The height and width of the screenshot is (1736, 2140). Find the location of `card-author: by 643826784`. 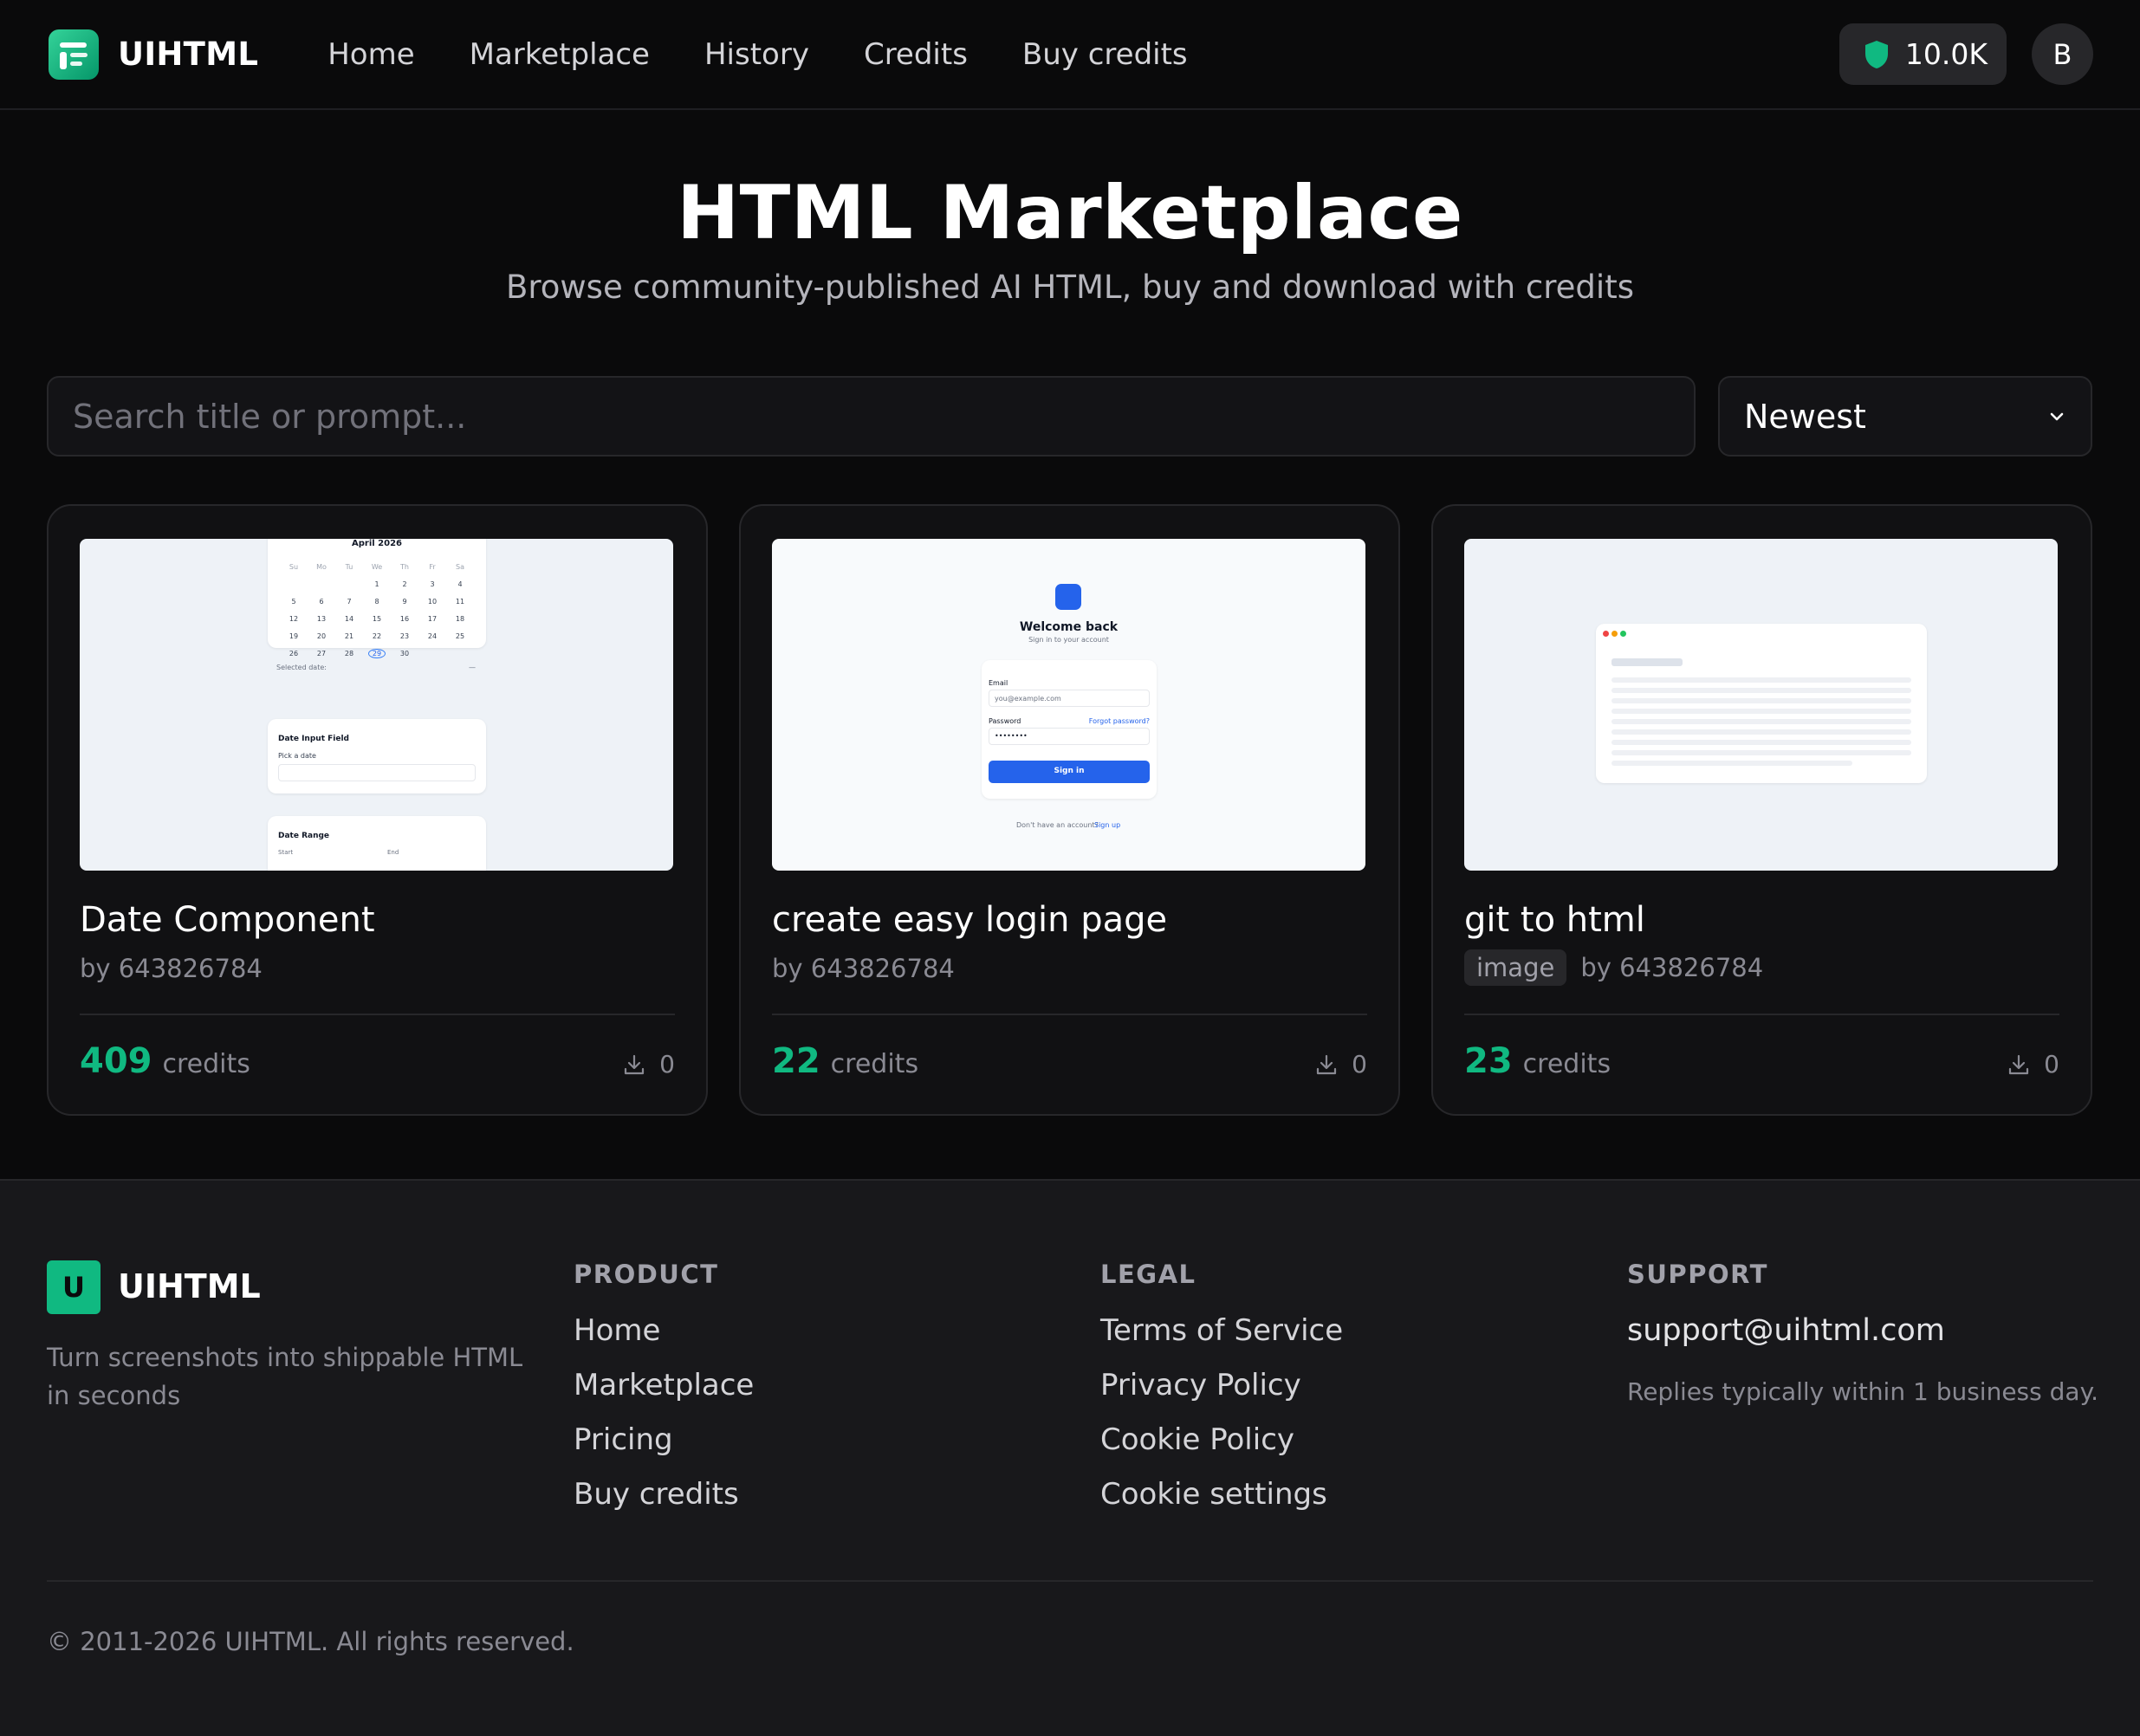

card-author: by 643826784 is located at coordinates (171, 969).